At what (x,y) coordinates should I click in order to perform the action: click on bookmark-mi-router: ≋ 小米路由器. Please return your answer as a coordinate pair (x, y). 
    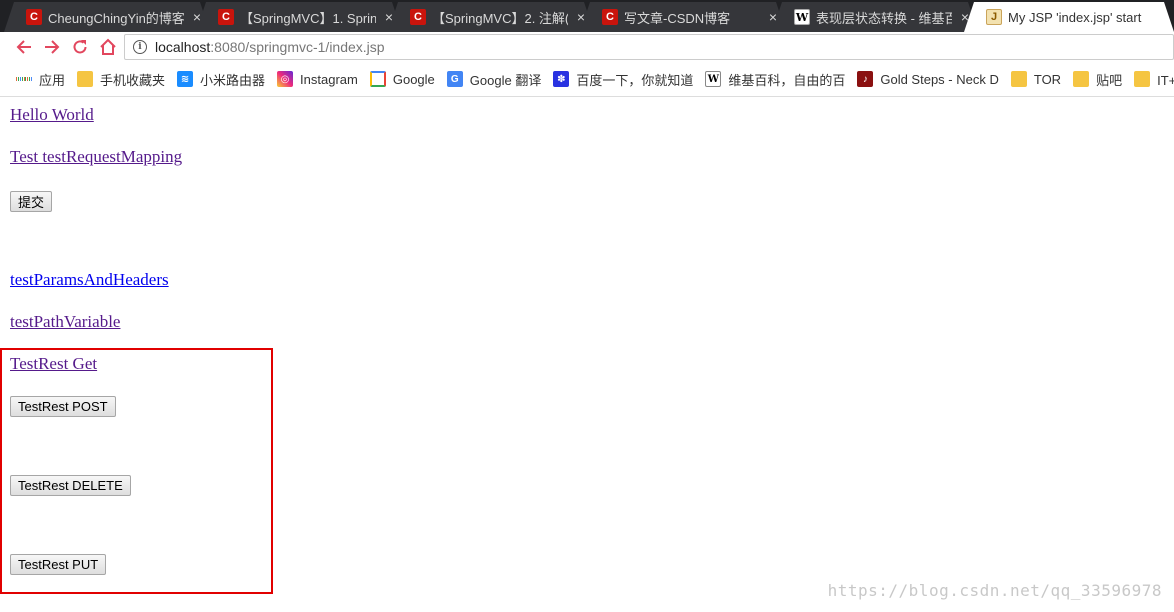
    Looking at the image, I should click on (221, 79).